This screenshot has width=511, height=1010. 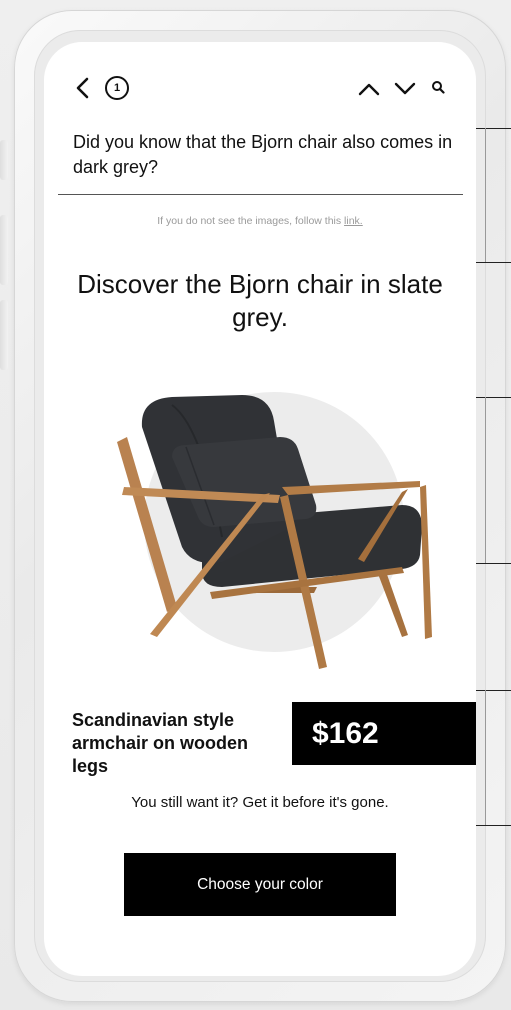 I want to click on price-tag: $162, so click(x=384, y=733).